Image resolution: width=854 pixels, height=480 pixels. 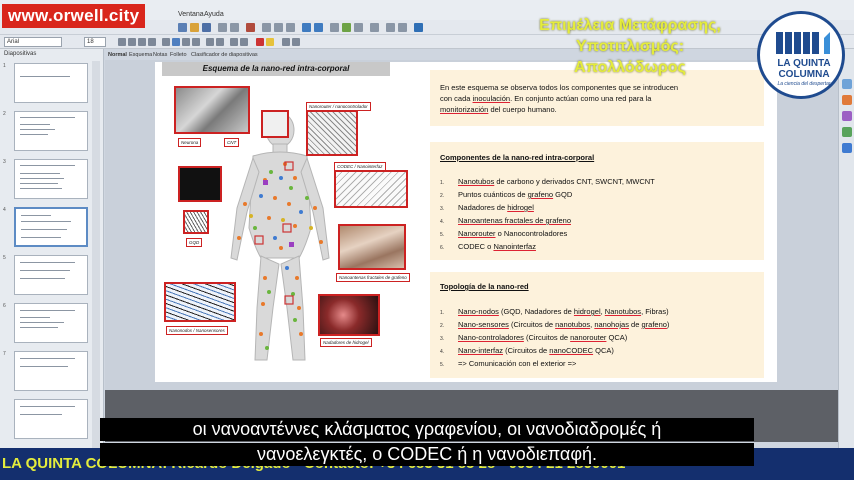 I want to click on align-center-icon, so click(x=176, y=42).